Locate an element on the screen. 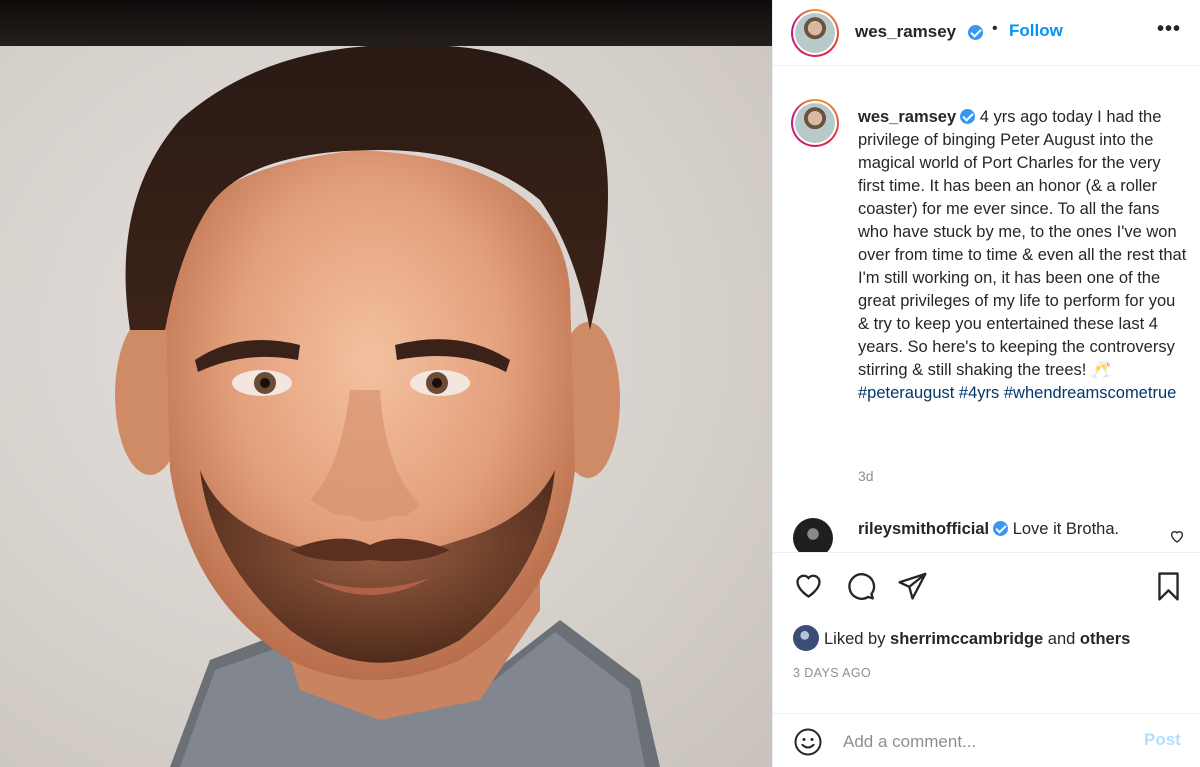  post-comment-button: Post is located at coordinates (1162, 740).